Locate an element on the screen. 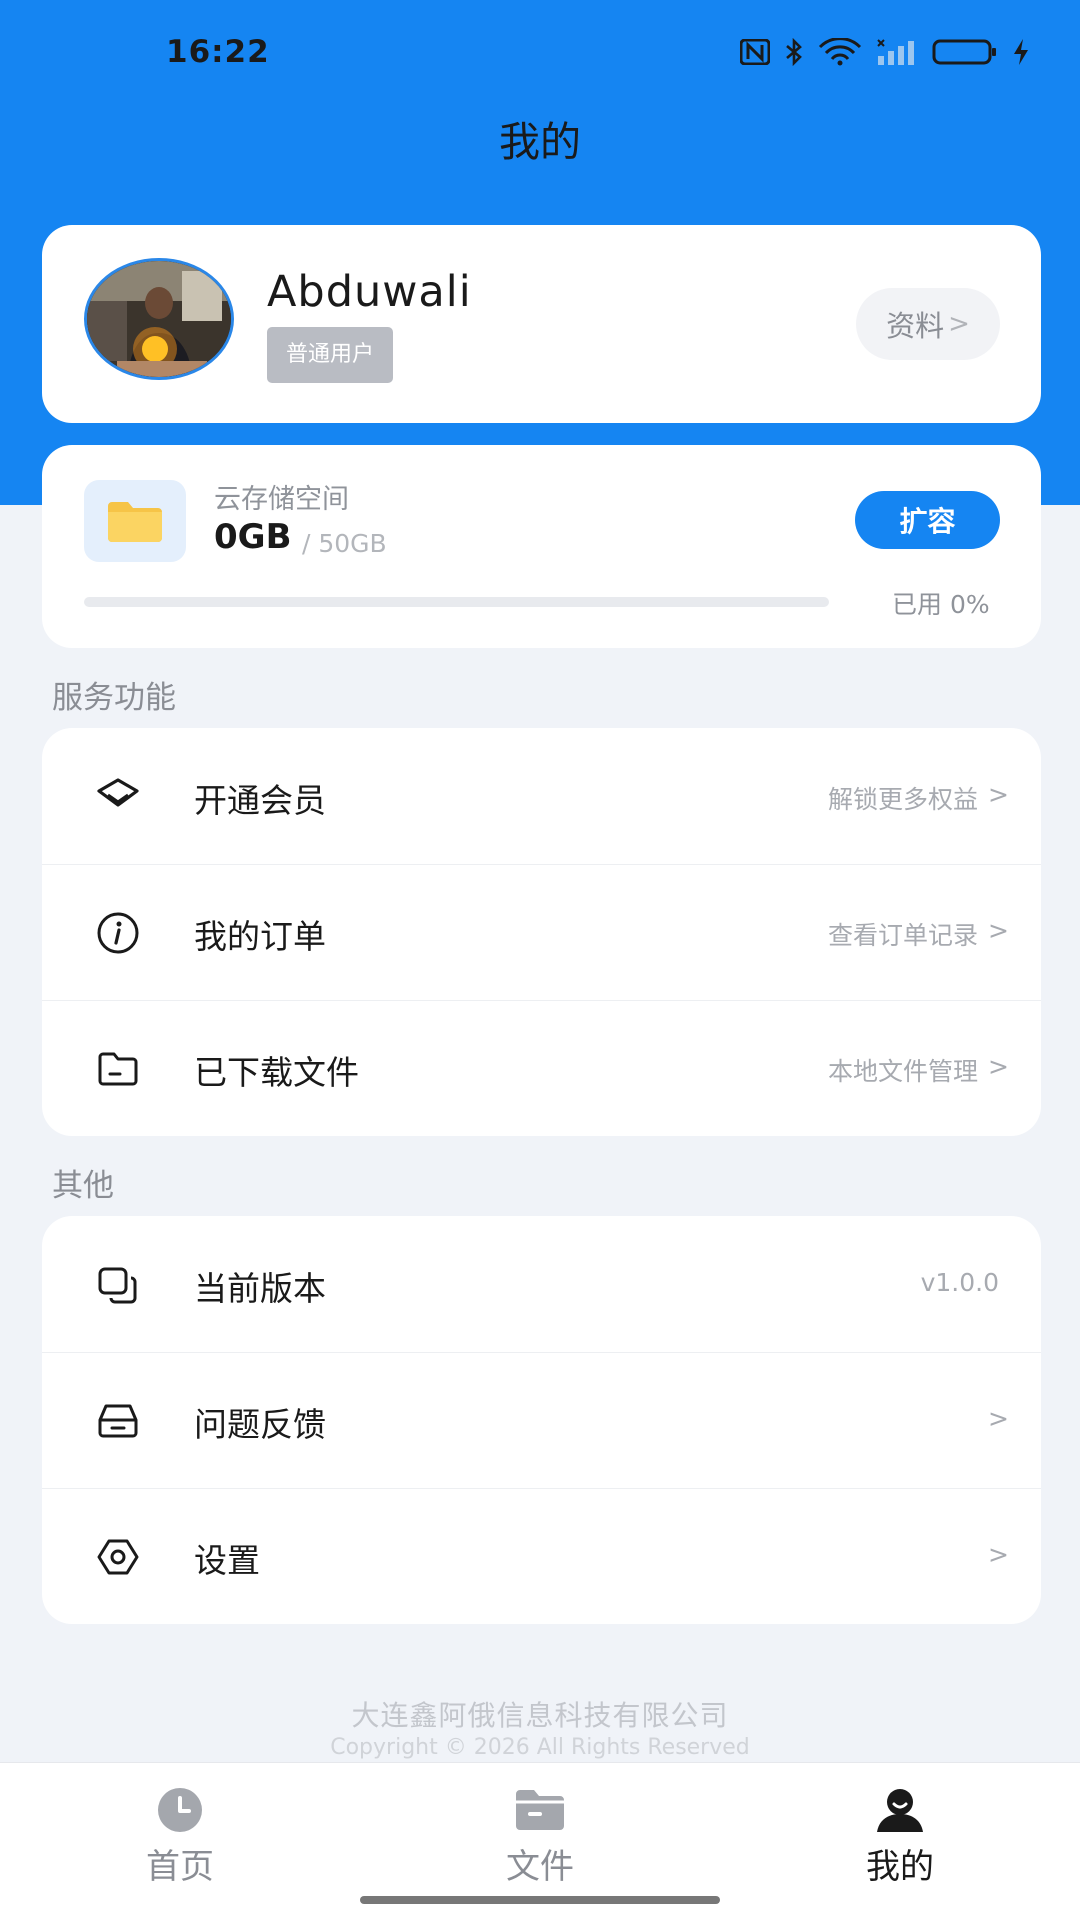 The width and height of the screenshot is (1080, 1920). tab-label: 首页 is located at coordinates (180, 1867).